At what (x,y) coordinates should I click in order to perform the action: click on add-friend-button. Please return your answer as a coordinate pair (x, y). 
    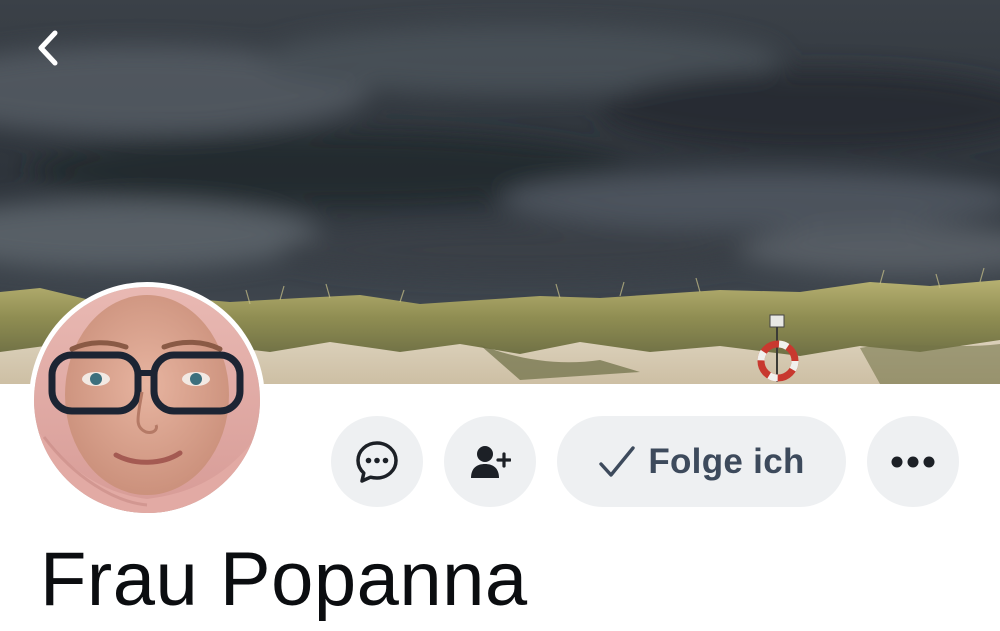
    Looking at the image, I should click on (490, 461).